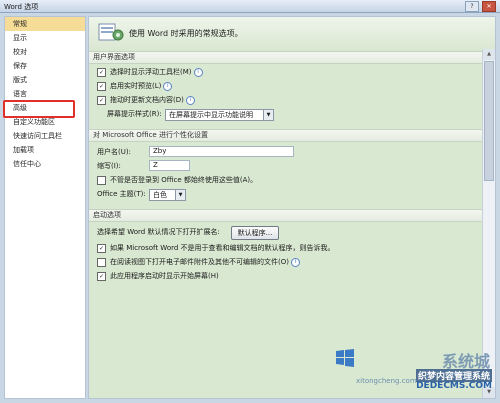 The image size is (500, 403). I want to click on section-startup: 启动选项, so click(287, 215).